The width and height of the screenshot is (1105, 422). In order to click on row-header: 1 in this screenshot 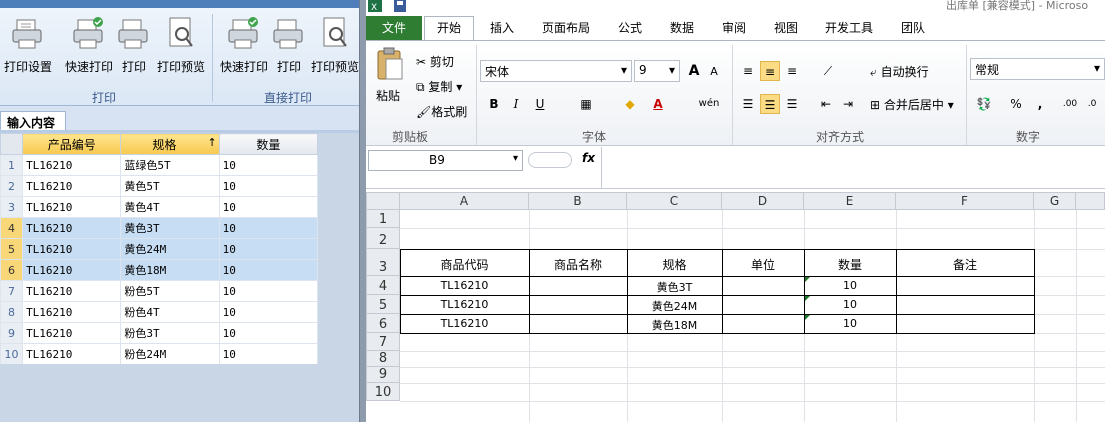, I will do `click(383, 219)`.